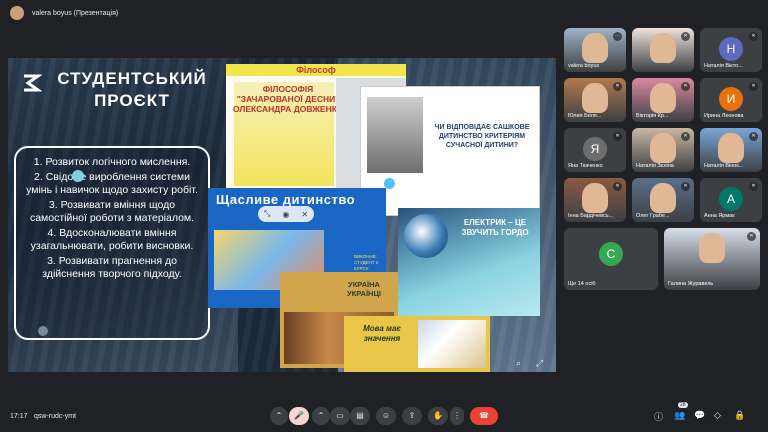 The image size is (768, 432). What do you see at coordinates (655, 166) in the screenshot?
I see `participant-name: Наталія Зєніна` at bounding box center [655, 166].